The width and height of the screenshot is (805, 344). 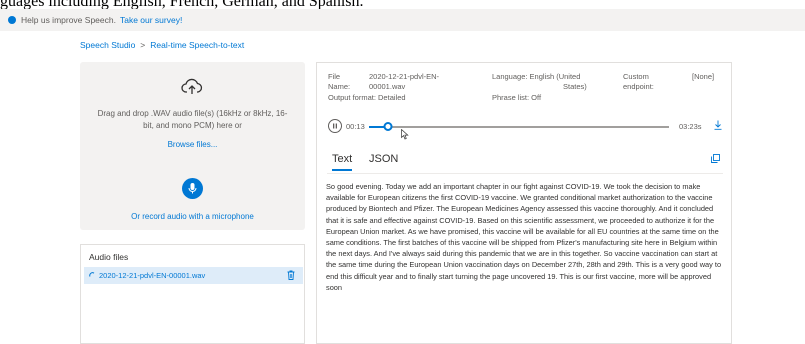 What do you see at coordinates (517, 97) in the screenshot?
I see `phrase-list: Phrase list: Off` at bounding box center [517, 97].